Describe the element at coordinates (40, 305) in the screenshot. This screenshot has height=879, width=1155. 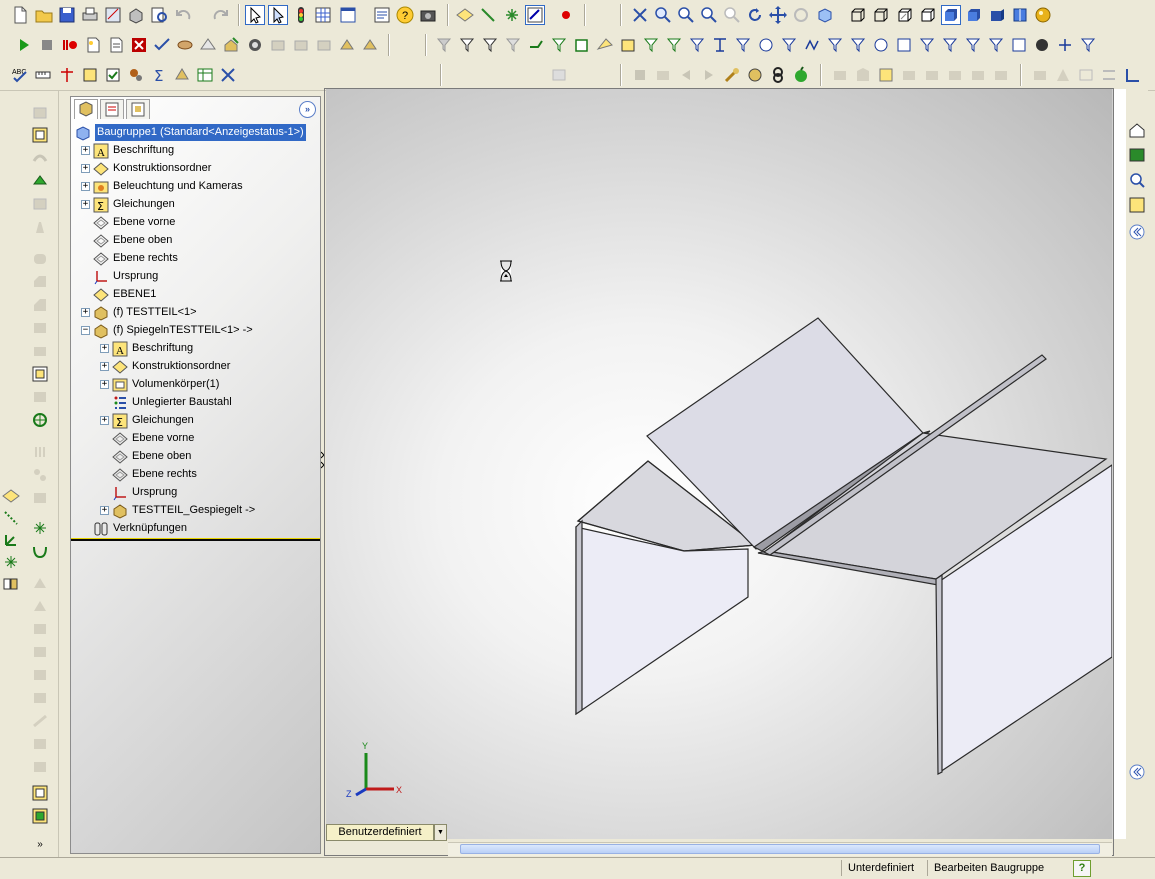
I see `rib-icon` at that location.